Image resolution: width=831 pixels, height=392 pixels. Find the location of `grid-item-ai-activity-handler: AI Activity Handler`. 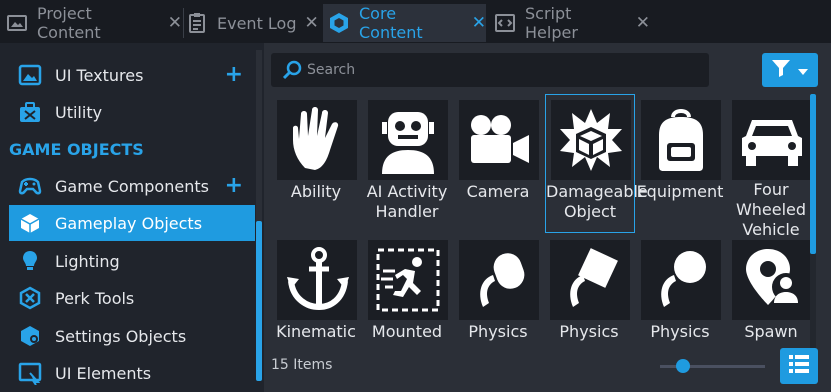

grid-item-ai-activity-handler: AI Activity Handler is located at coordinates (407, 164).